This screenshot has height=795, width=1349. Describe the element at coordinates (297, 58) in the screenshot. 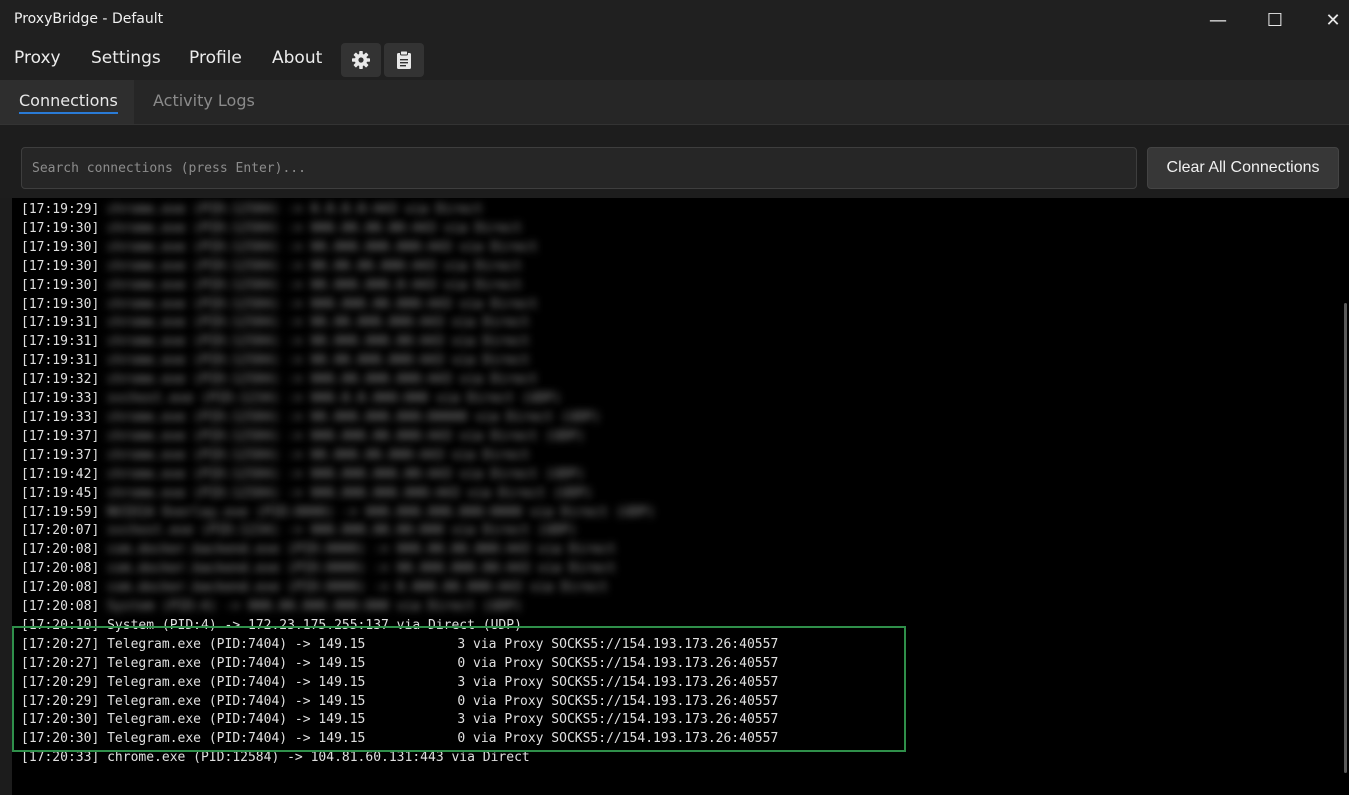

I see `menu-about: About` at that location.